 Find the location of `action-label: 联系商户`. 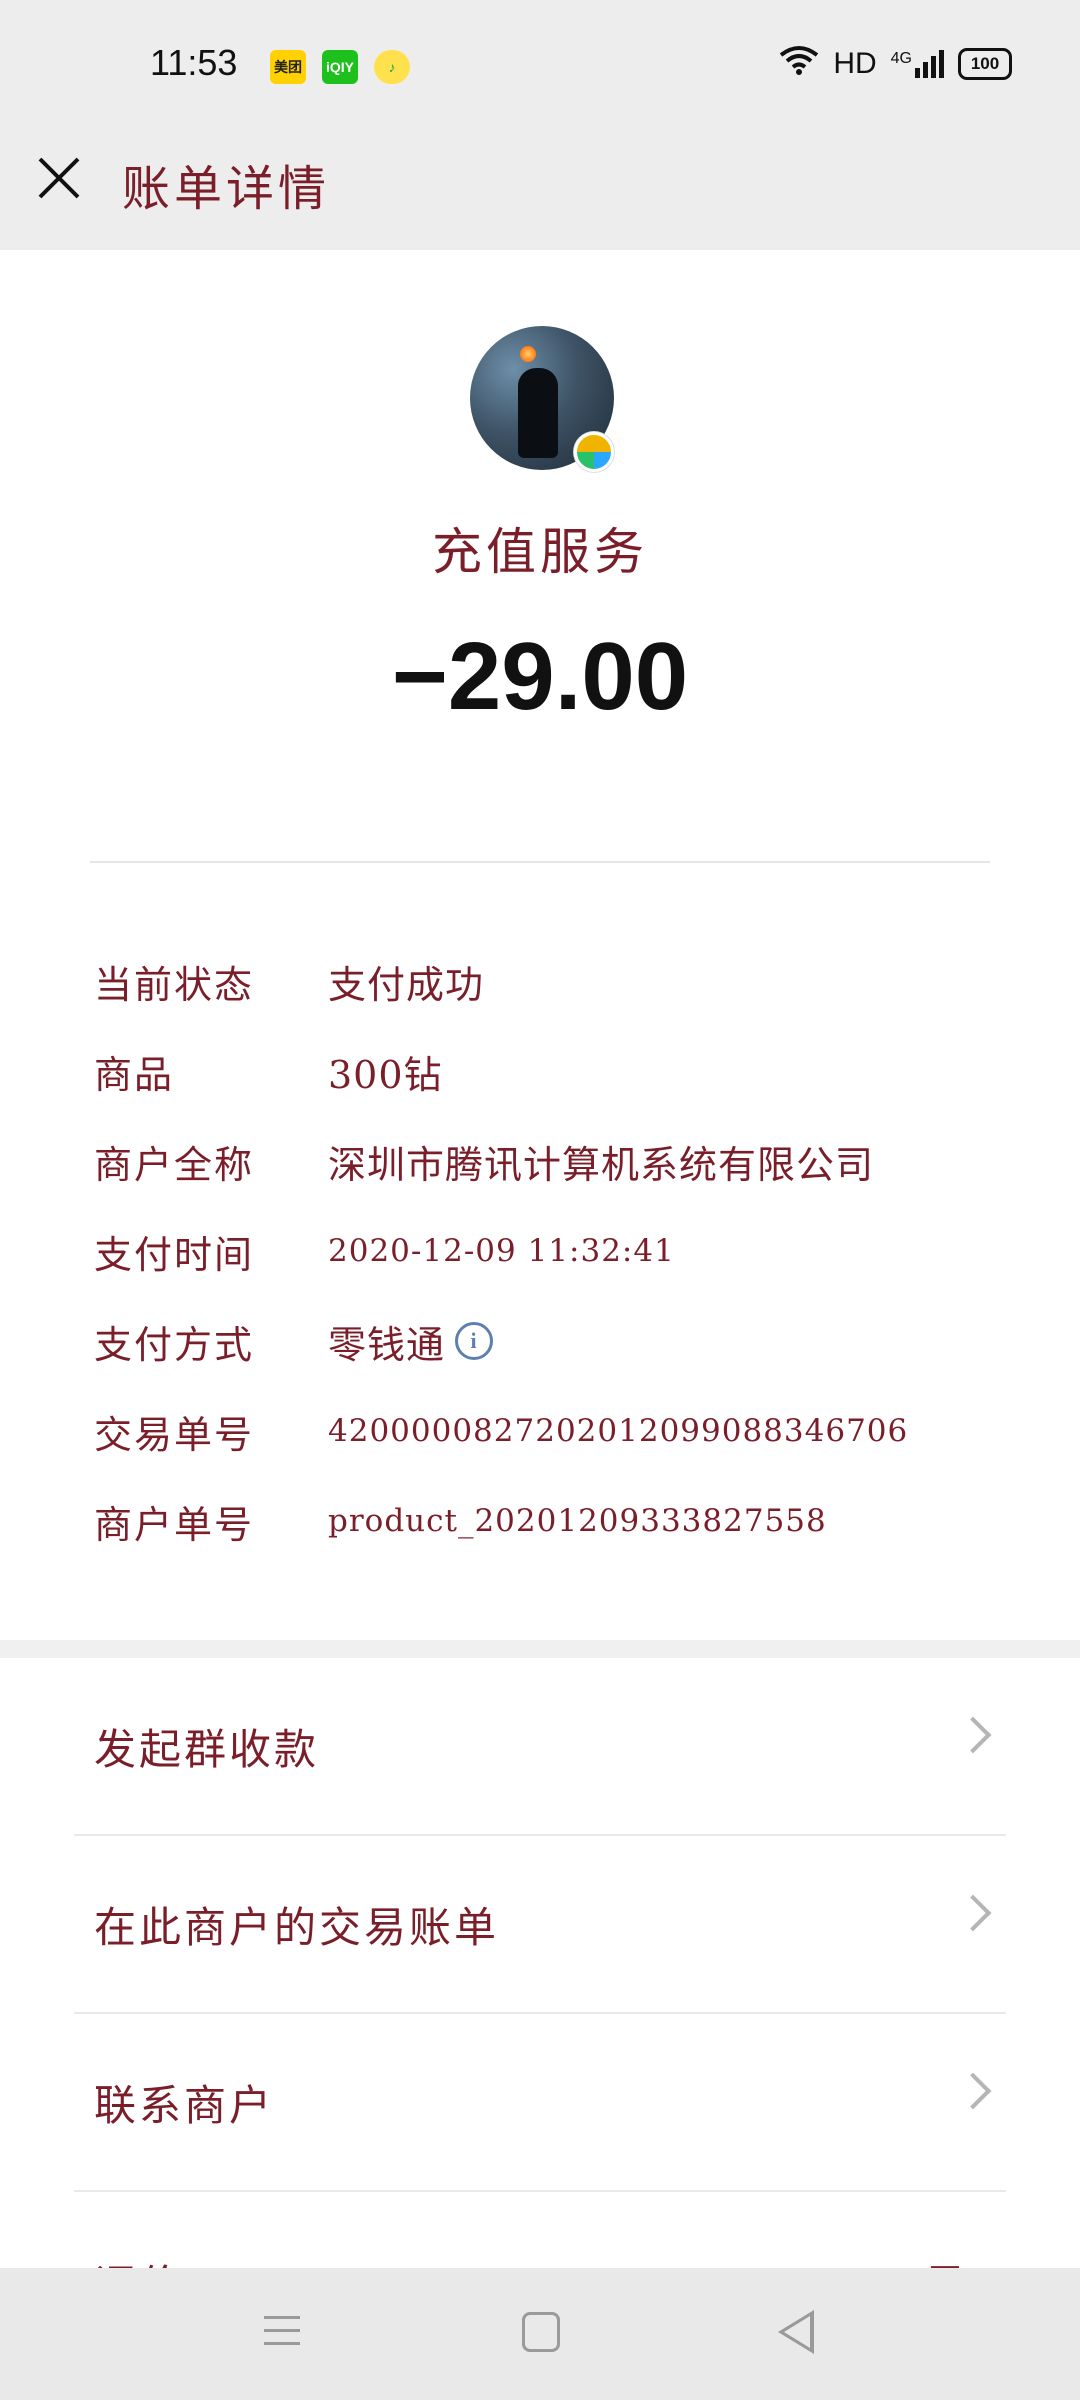

action-label: 联系商户 is located at coordinates (184, 2105).